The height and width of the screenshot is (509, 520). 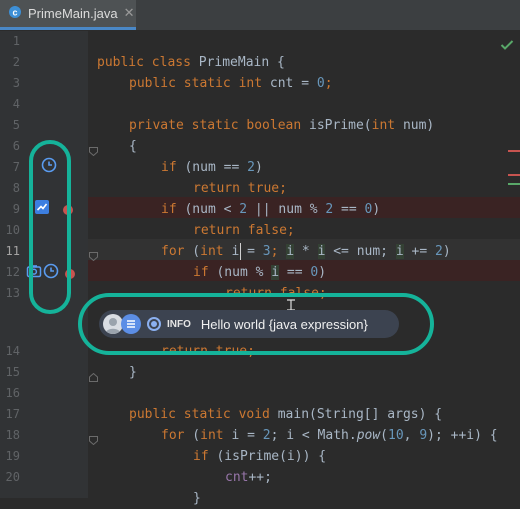 What do you see at coordinates (16, 146) in the screenshot?
I see `line-number: 6` at bounding box center [16, 146].